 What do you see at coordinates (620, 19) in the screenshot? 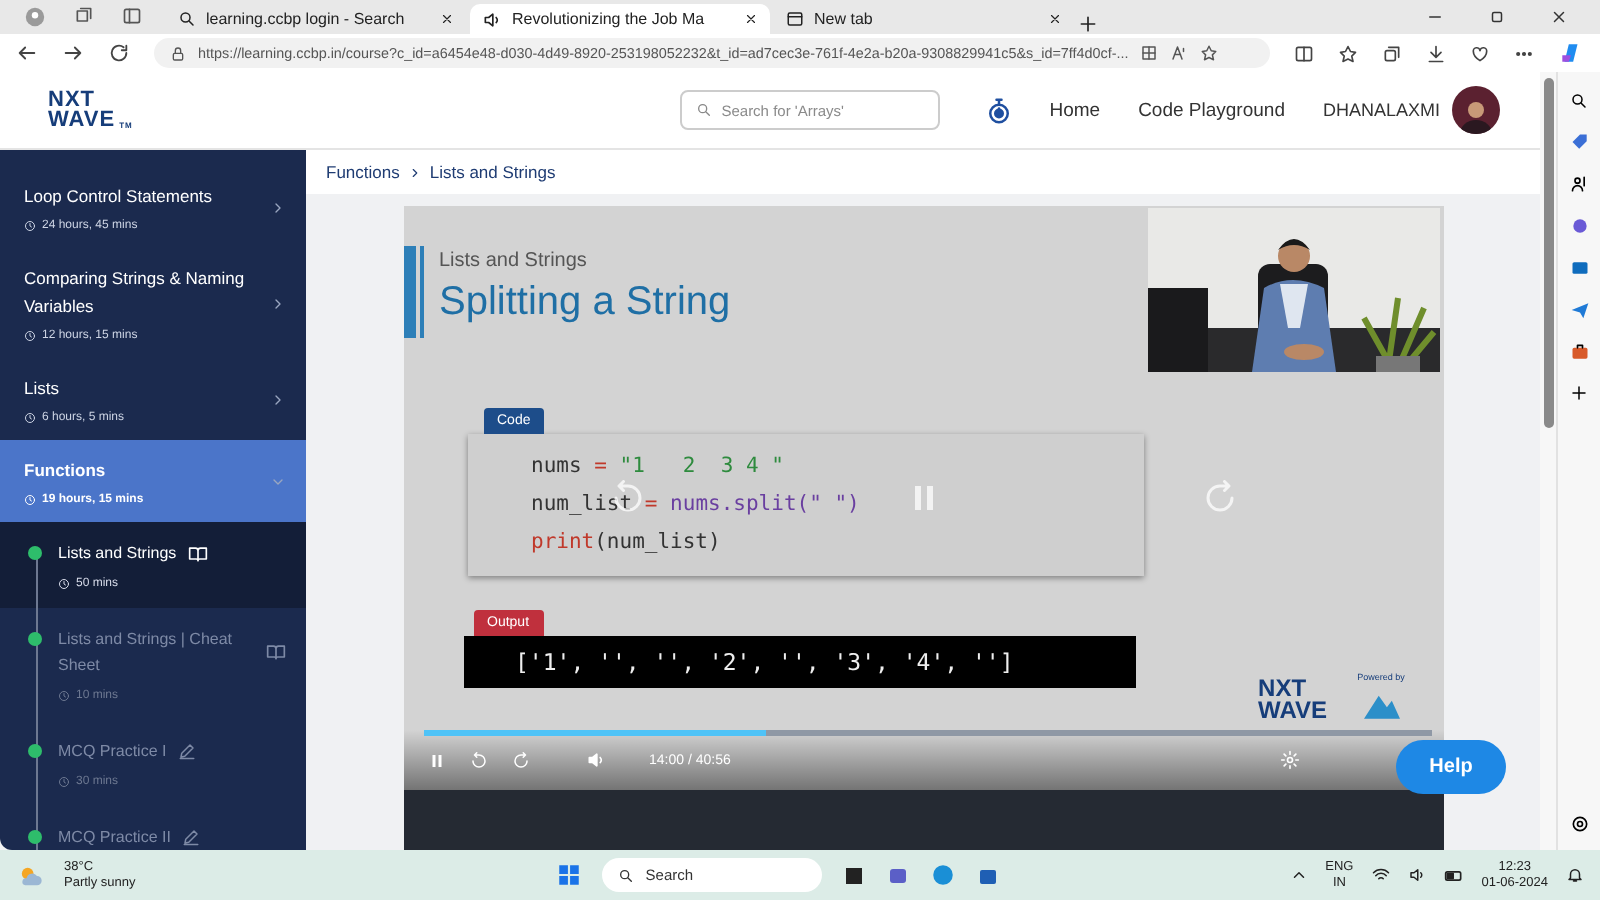
I see `browser-tab: Revolutionizing the Job Ma` at bounding box center [620, 19].